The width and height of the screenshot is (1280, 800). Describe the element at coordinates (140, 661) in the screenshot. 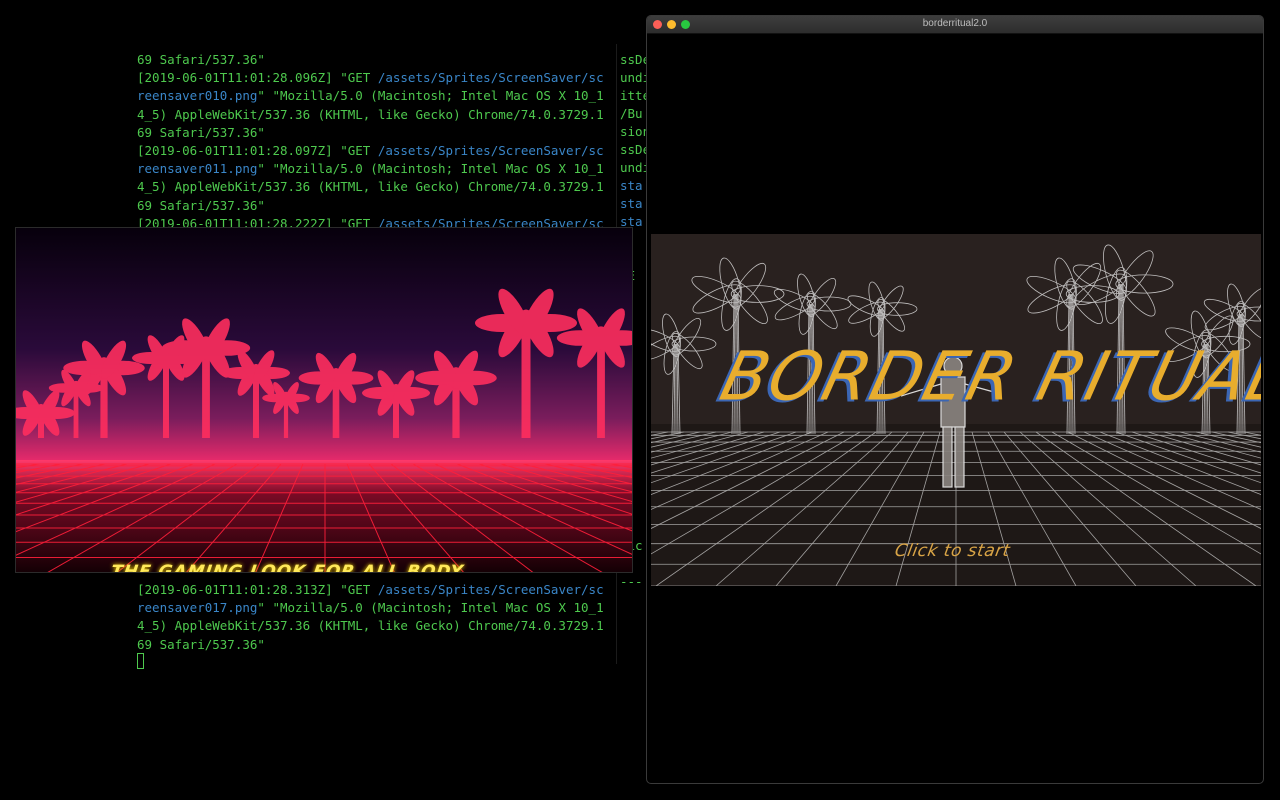

I see `terminal-cursor` at that location.